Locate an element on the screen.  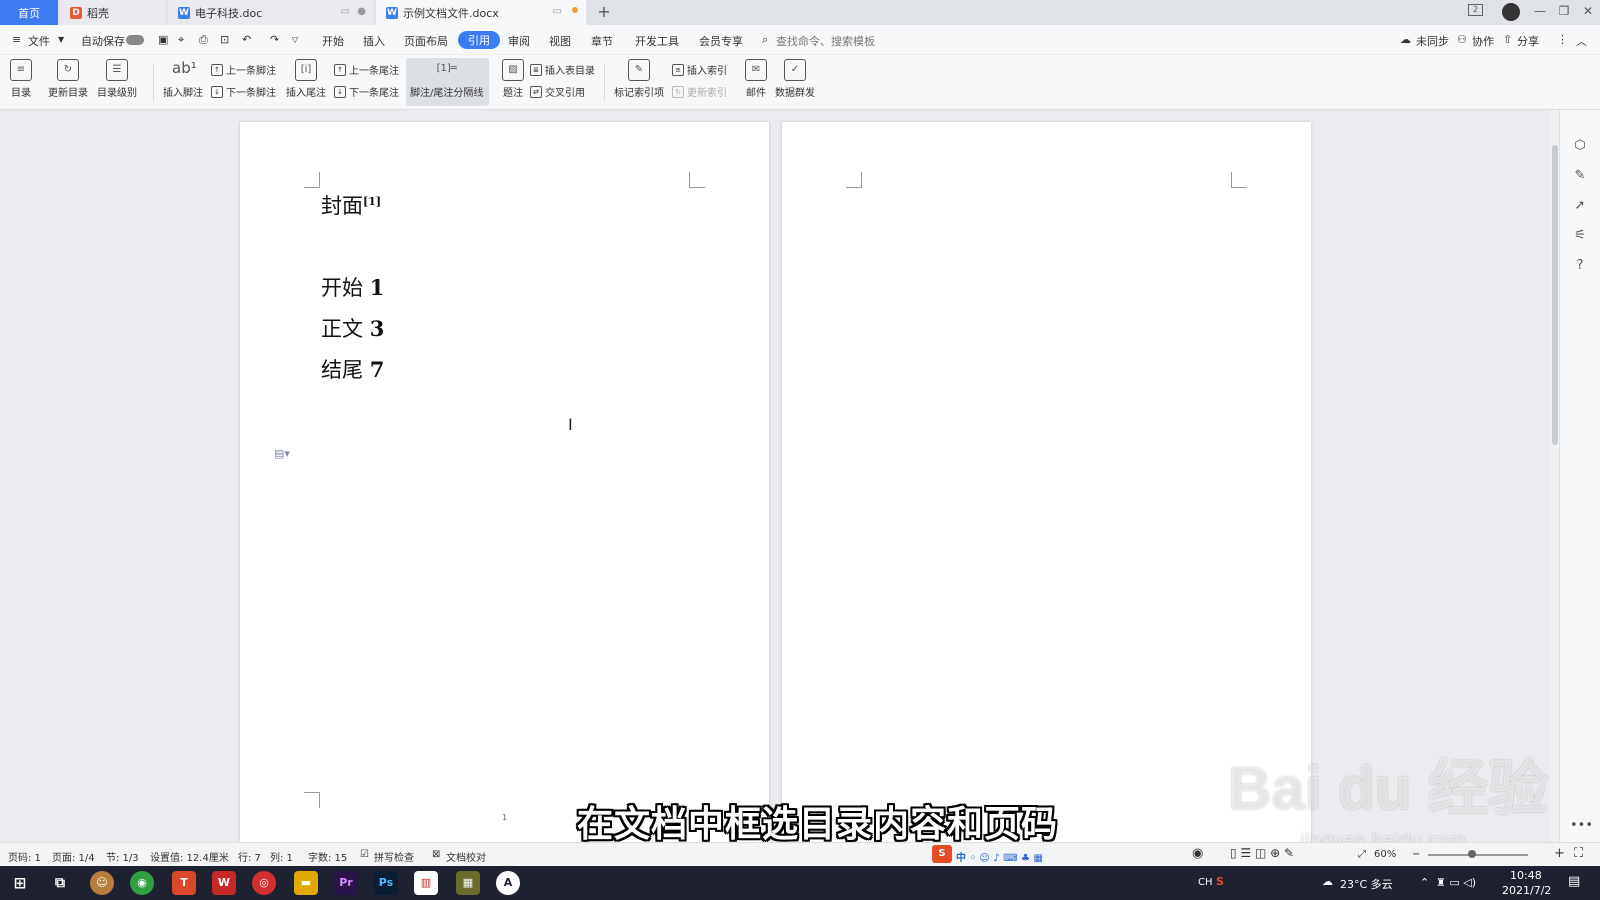
prev-endnote-button: ↑ 上一条尾注 is located at coordinates (366, 69).